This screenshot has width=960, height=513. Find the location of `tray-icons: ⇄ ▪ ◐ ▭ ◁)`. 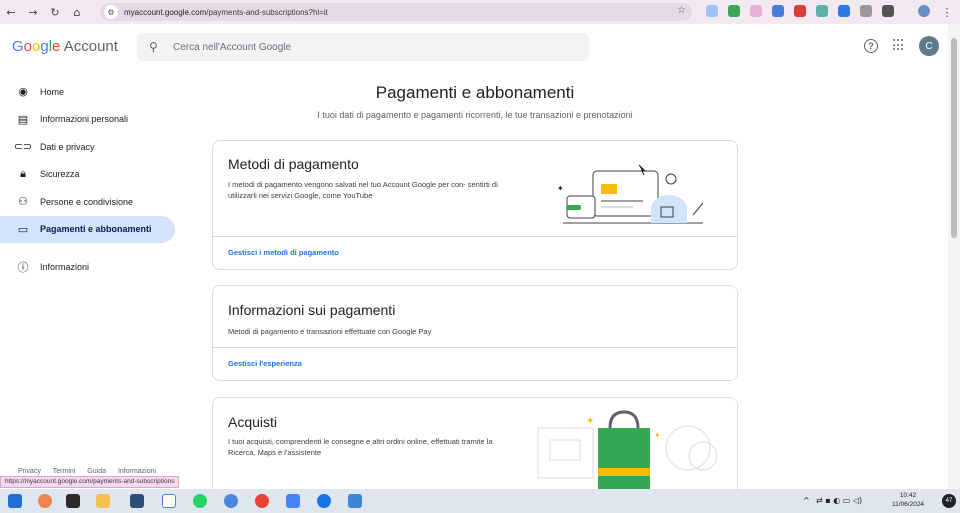

tray-icons: ⇄ ▪ ◐ ▭ ◁) is located at coordinates (839, 500).